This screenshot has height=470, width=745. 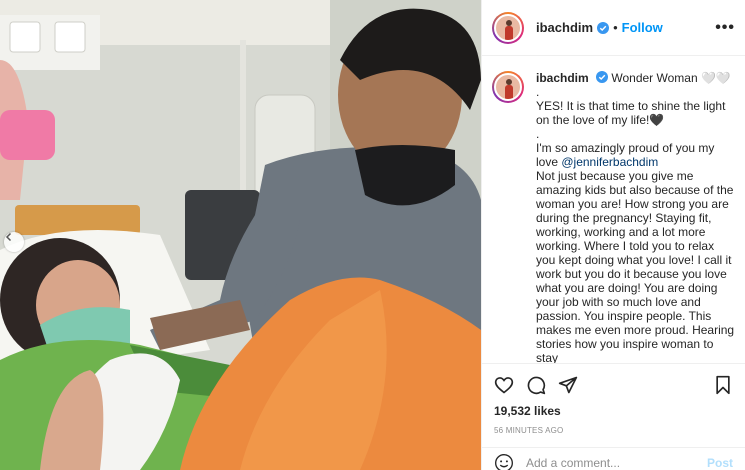 I want to click on comment-bar: Post, so click(x=613, y=458).